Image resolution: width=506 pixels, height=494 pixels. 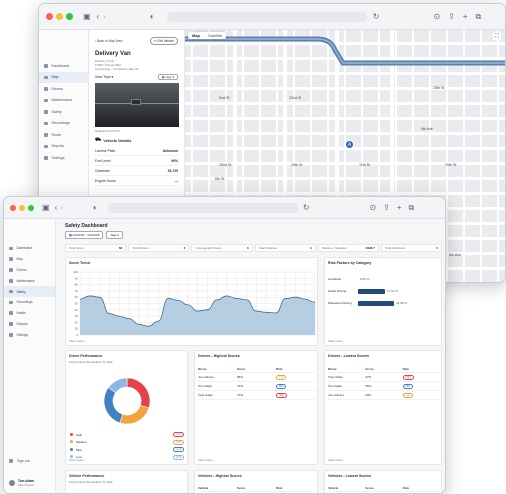 What do you see at coordinates (11, 259) in the screenshot?
I see `map-icon` at bounding box center [11, 259].